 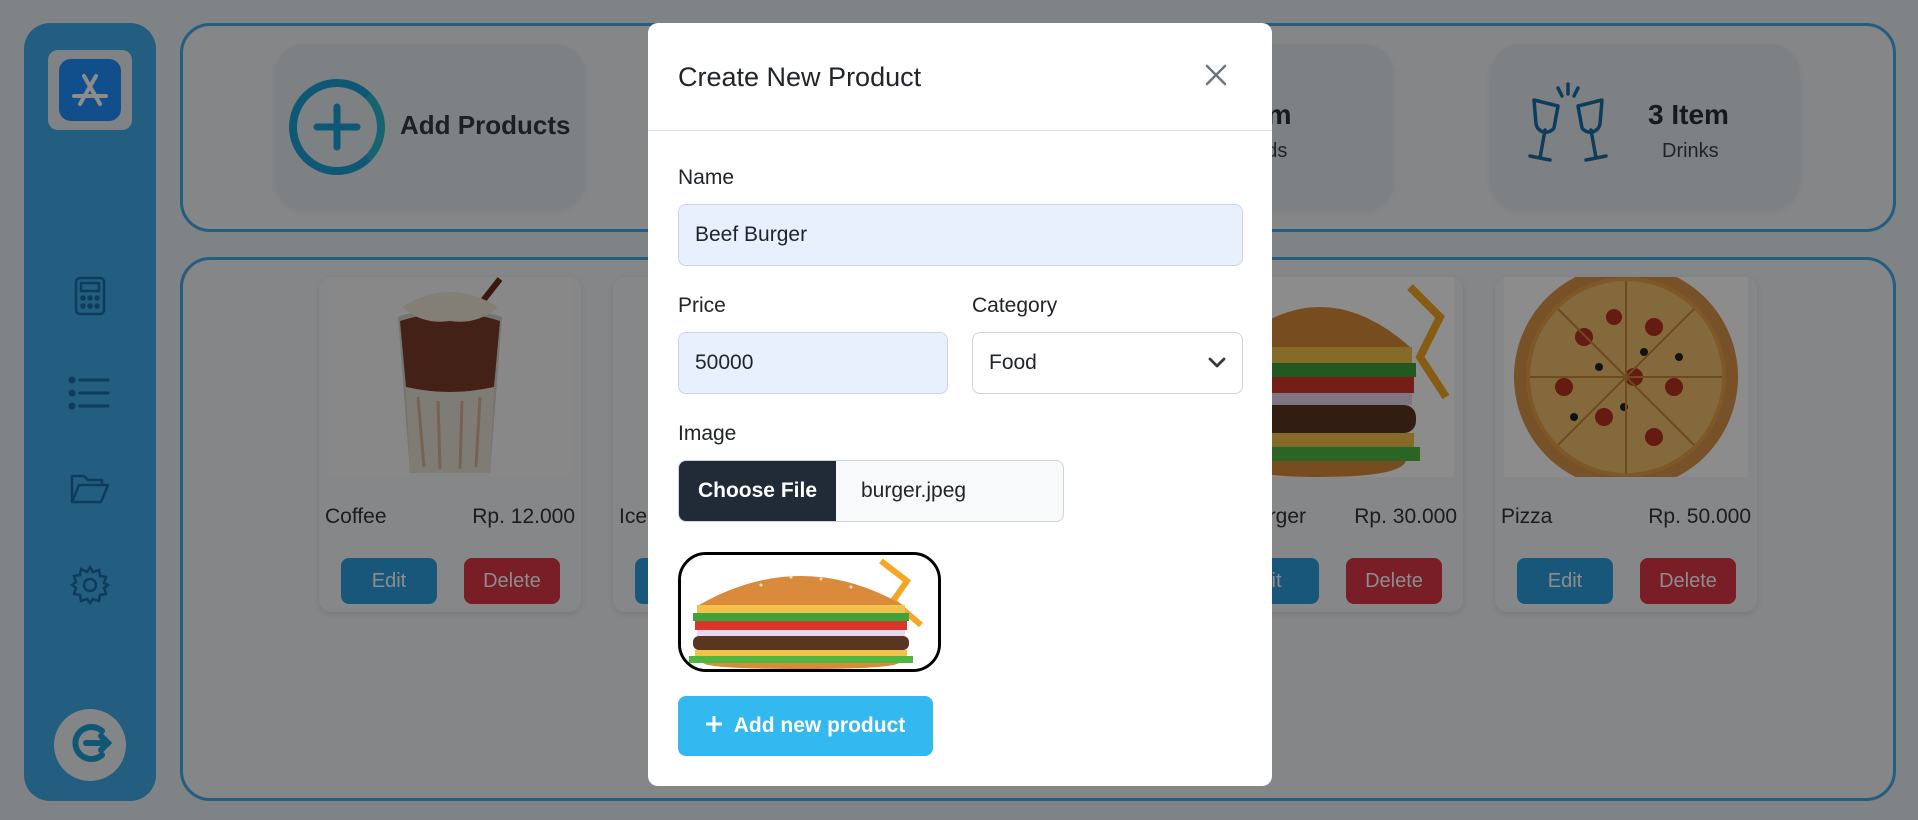 I want to click on modal-header: Create New Product, so click(x=960, y=77).